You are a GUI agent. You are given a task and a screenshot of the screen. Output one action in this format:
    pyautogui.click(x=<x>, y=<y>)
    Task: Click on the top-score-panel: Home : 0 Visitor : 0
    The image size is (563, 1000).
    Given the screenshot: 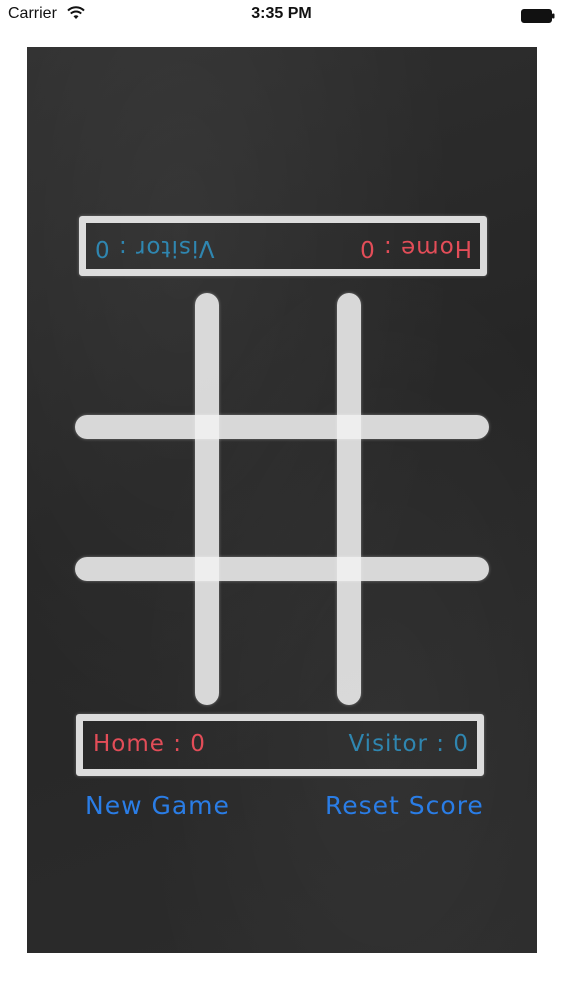 What is the action you would take?
    pyautogui.click(x=283, y=246)
    